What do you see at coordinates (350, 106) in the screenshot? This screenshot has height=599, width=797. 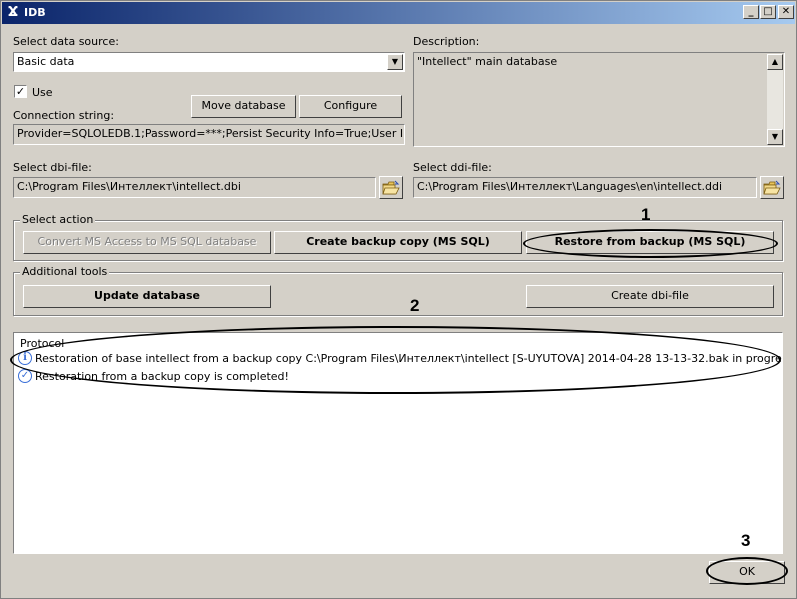 I see `configure-button: Configure` at bounding box center [350, 106].